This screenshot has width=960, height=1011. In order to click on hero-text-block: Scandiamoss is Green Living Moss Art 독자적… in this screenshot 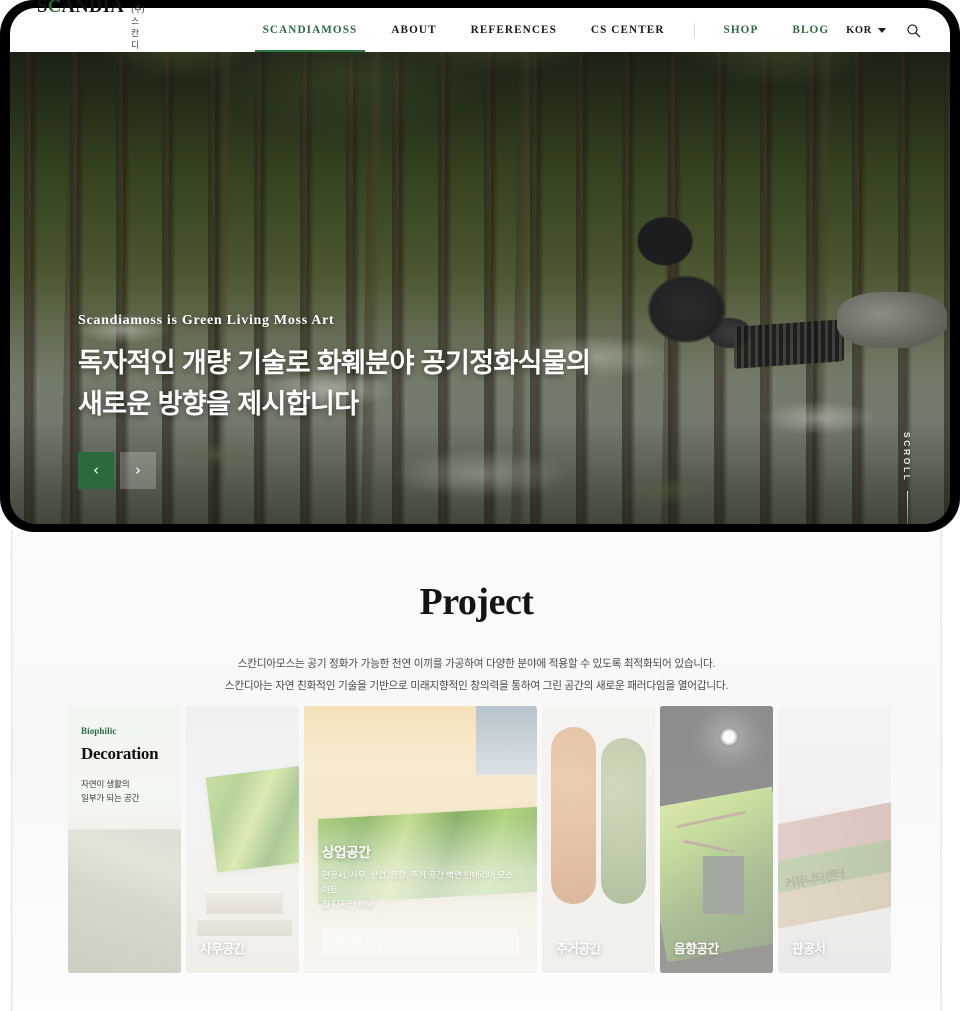, I will do `click(398, 369)`.